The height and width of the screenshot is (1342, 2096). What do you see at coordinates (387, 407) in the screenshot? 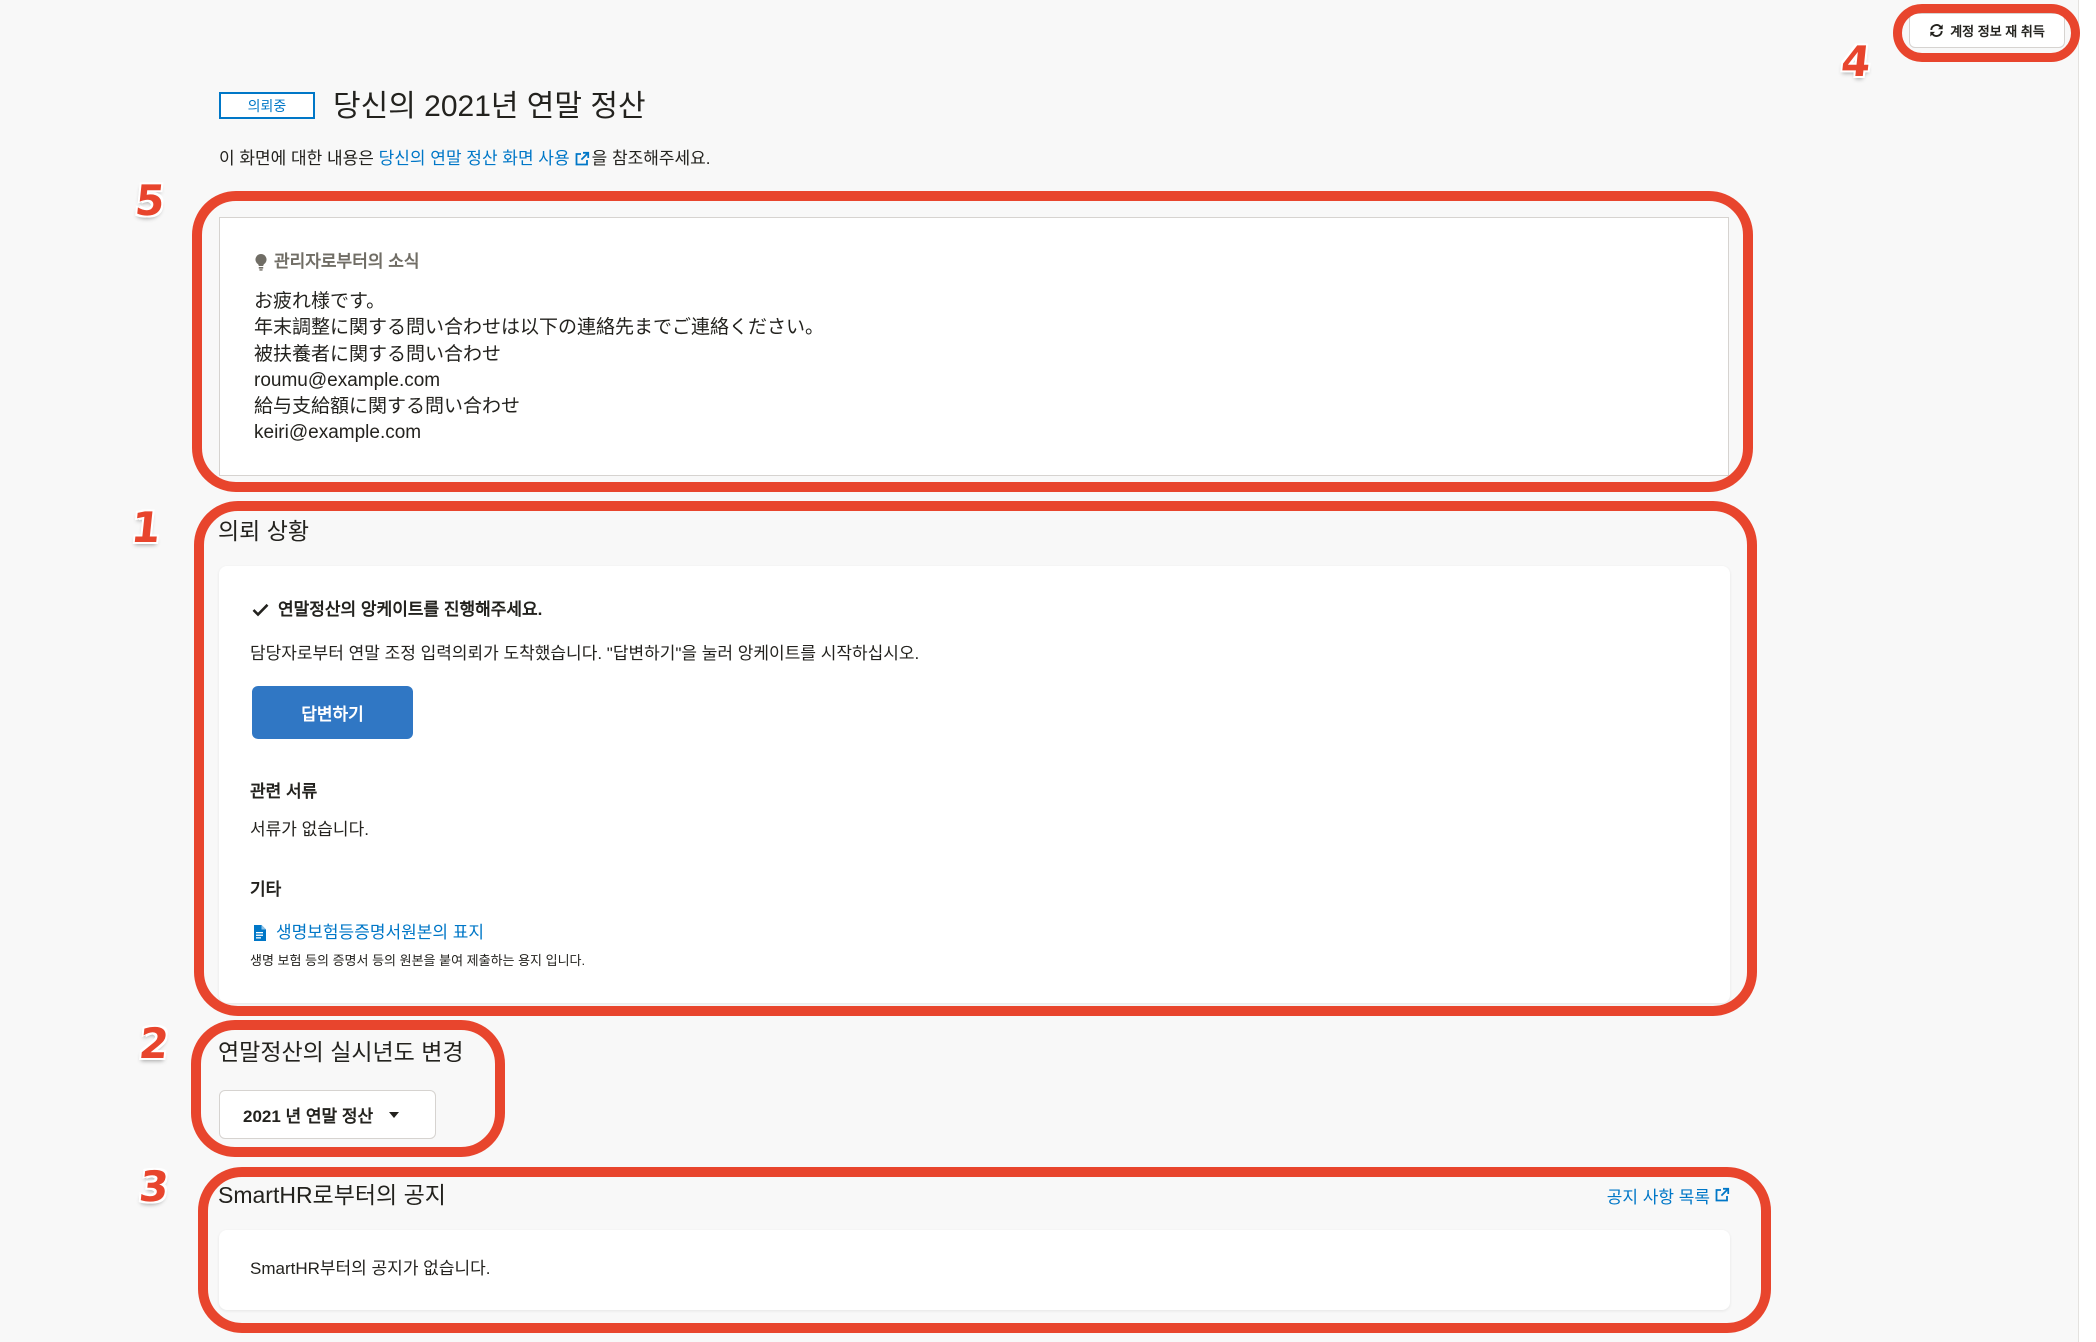
I see `notice-line: 給与支給額に関する問い合わせ` at bounding box center [387, 407].